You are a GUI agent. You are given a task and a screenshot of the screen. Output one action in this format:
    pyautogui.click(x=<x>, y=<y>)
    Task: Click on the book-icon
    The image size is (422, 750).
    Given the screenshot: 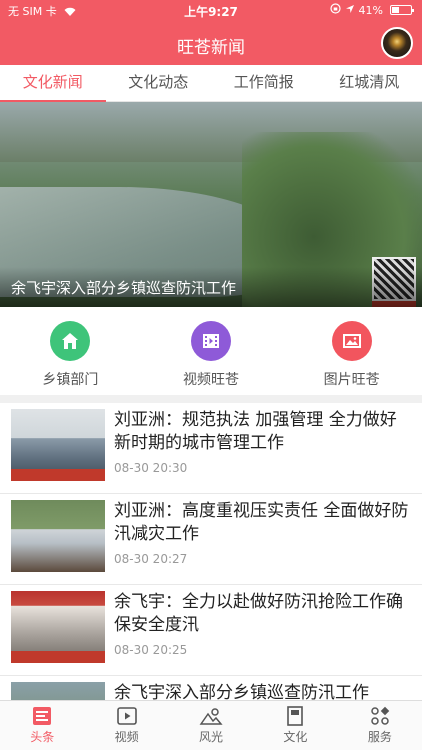 What is the action you would take?
    pyautogui.click(x=295, y=716)
    